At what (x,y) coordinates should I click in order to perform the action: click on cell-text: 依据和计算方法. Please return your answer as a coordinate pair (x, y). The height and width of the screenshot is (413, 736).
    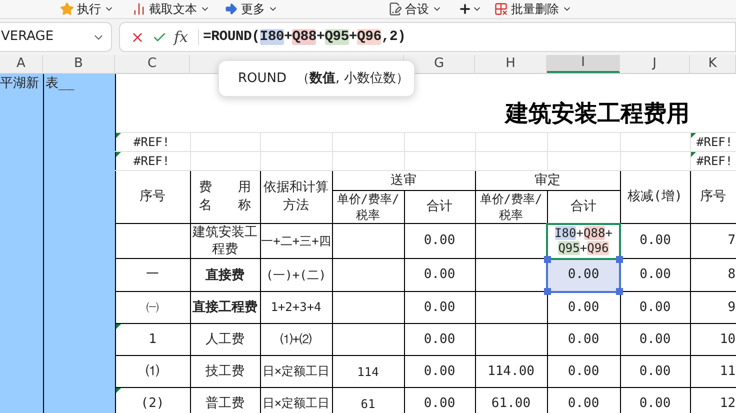
    Looking at the image, I should click on (296, 196).